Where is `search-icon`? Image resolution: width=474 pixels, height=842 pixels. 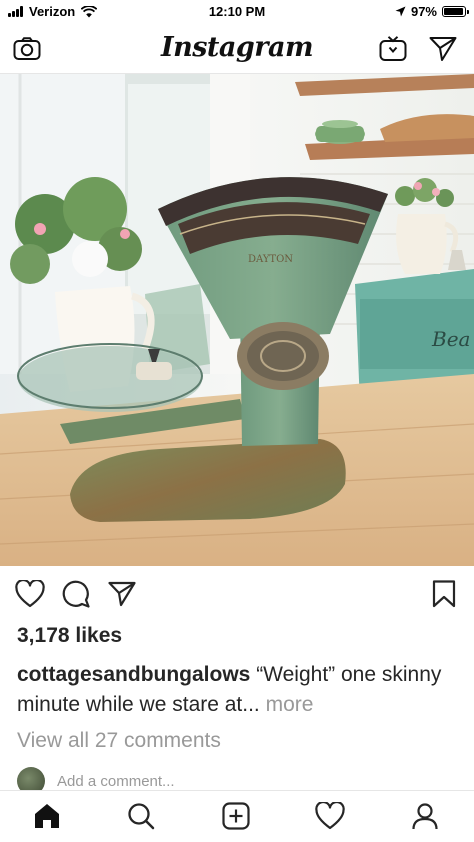
search-icon is located at coordinates (141, 816).